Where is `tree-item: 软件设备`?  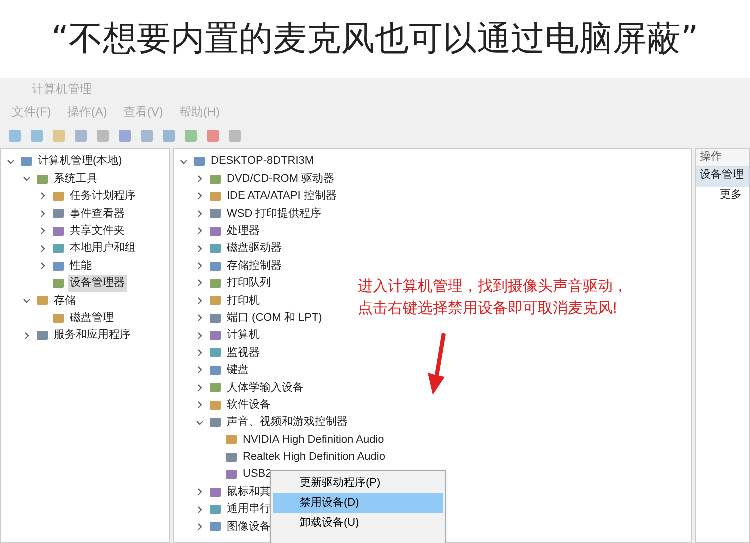 tree-item: 软件设备 is located at coordinates (249, 405).